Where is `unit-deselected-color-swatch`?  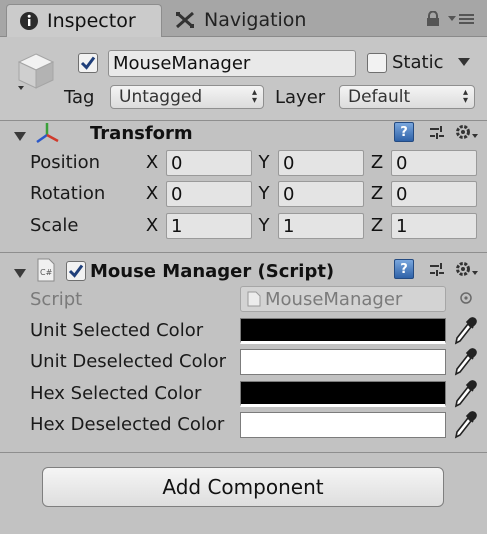 unit-deselected-color-swatch is located at coordinates (343, 362).